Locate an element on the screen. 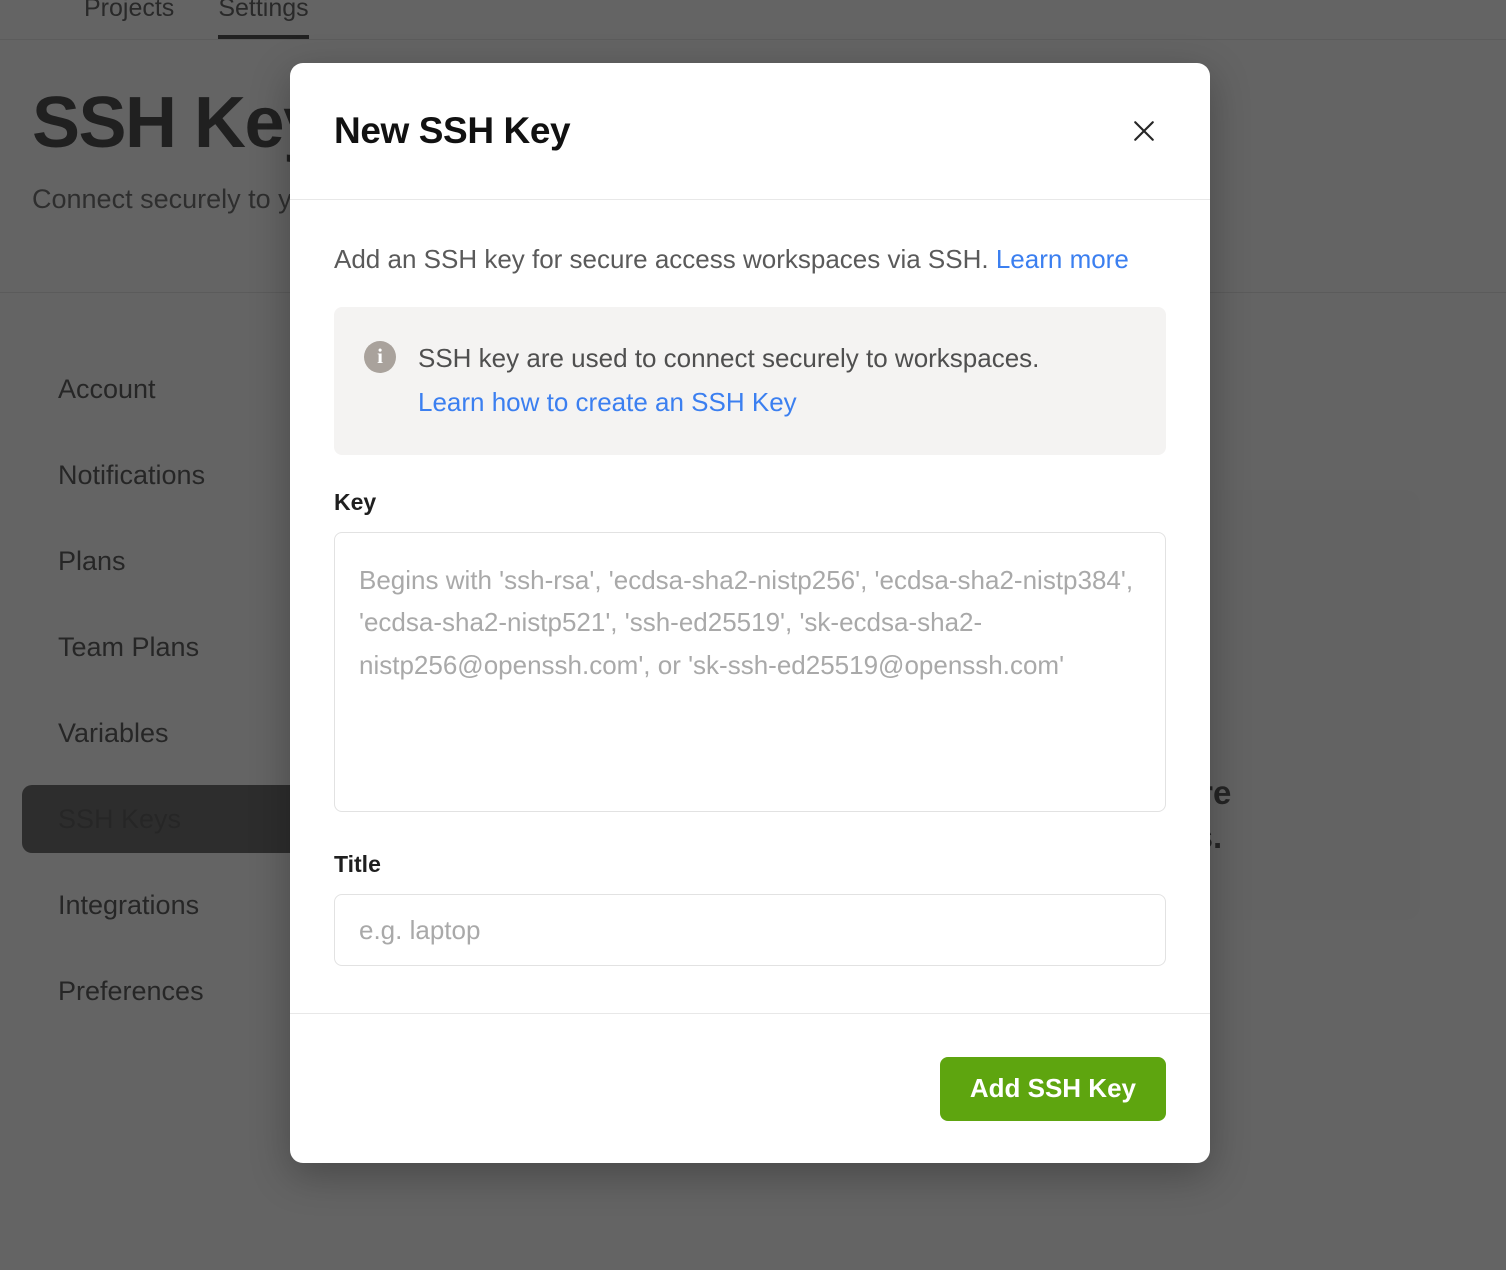  close-icon is located at coordinates (1144, 131).